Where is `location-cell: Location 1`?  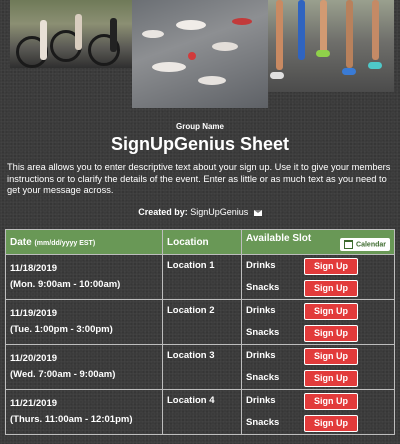 location-cell: Location 1 is located at coordinates (202, 277).